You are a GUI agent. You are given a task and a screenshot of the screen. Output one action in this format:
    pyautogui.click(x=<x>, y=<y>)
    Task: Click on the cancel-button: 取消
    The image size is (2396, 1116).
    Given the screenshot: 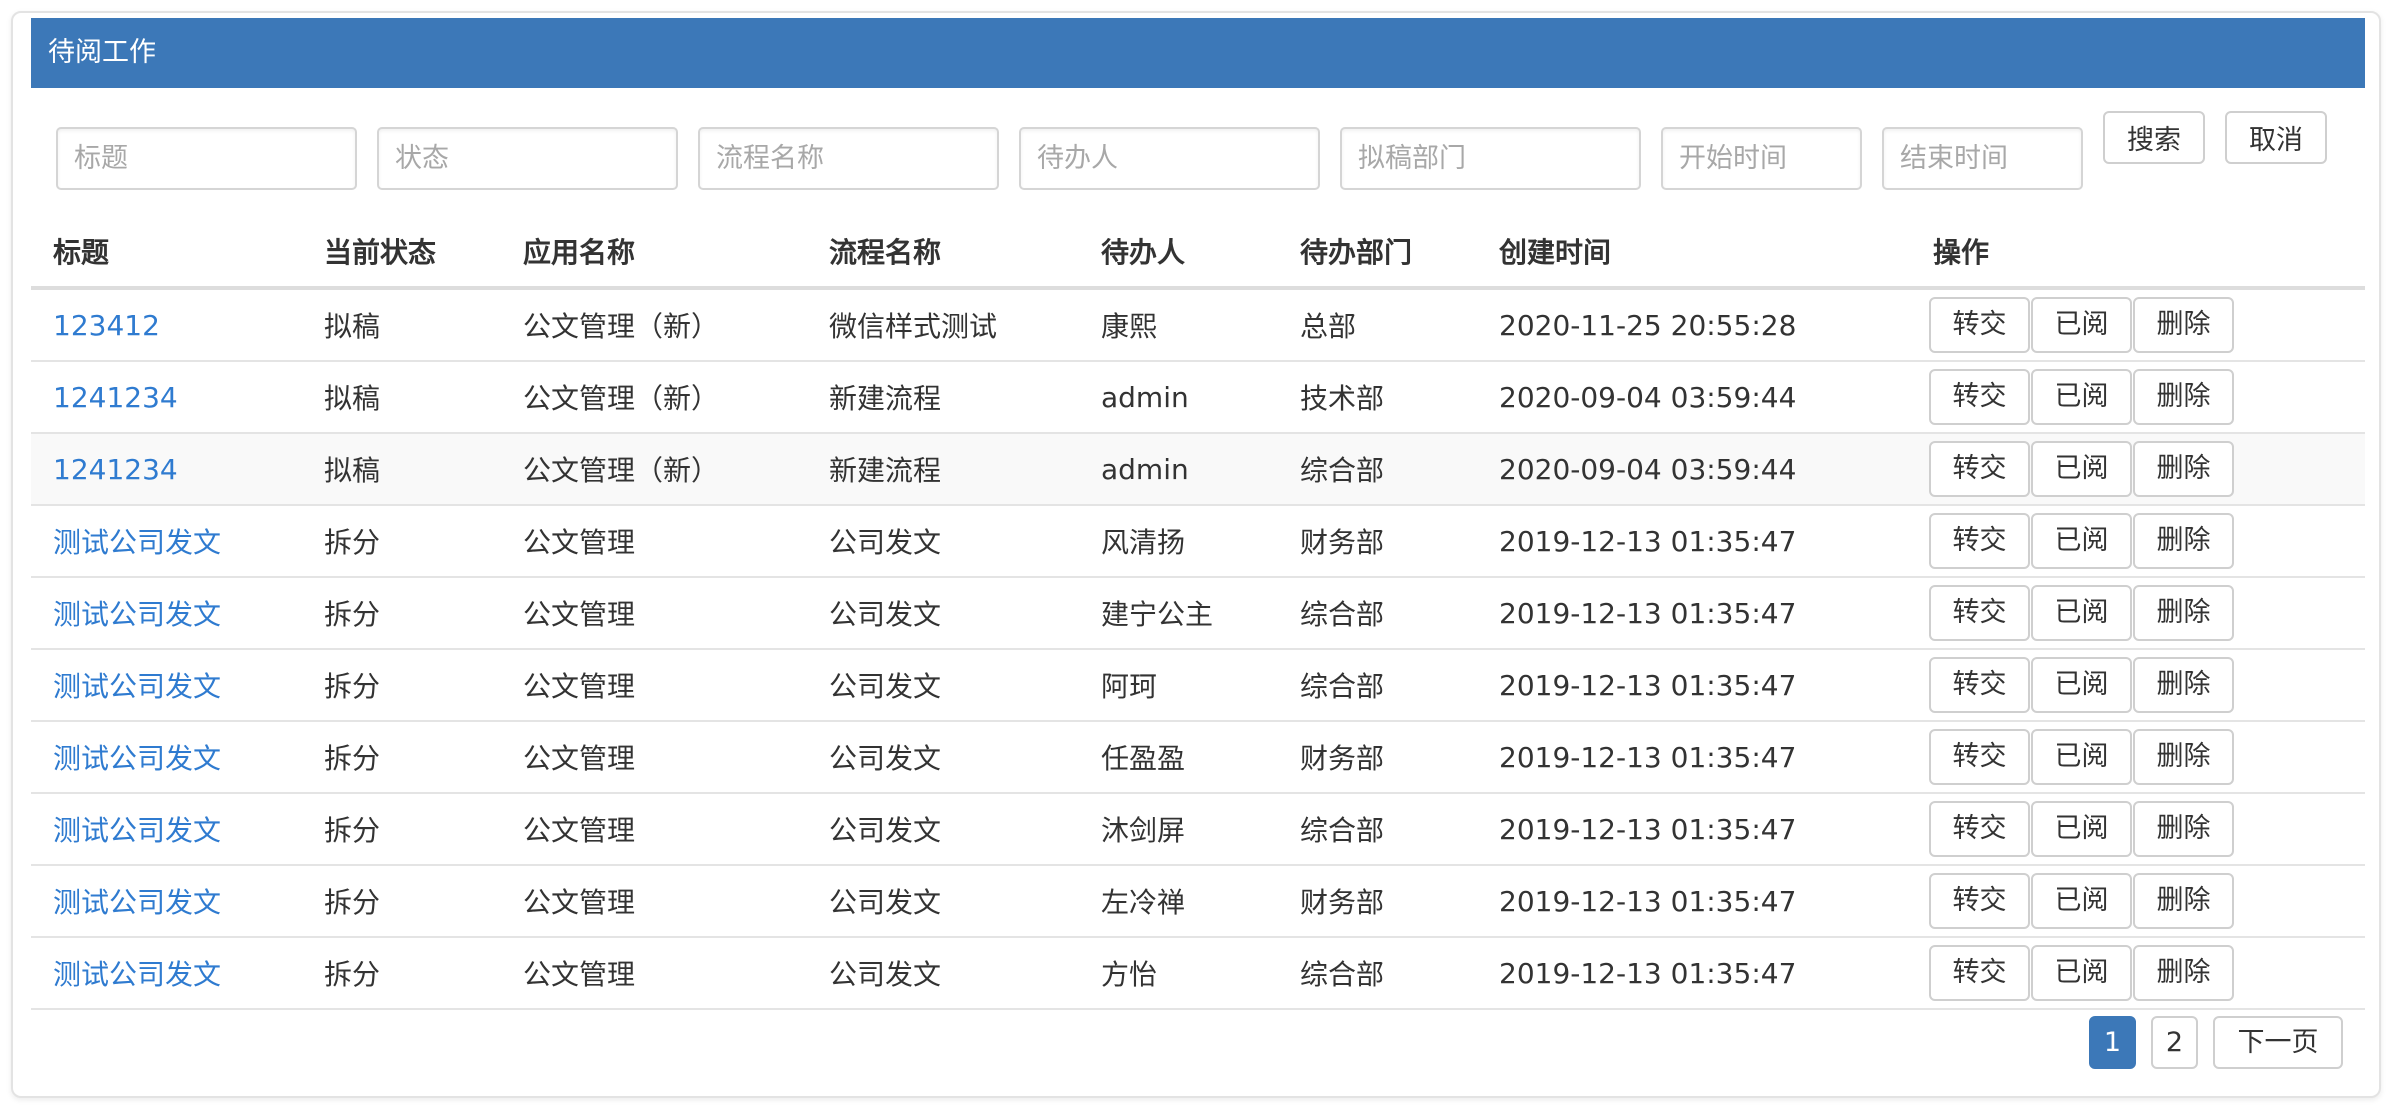 What is the action you would take?
    pyautogui.click(x=2276, y=137)
    